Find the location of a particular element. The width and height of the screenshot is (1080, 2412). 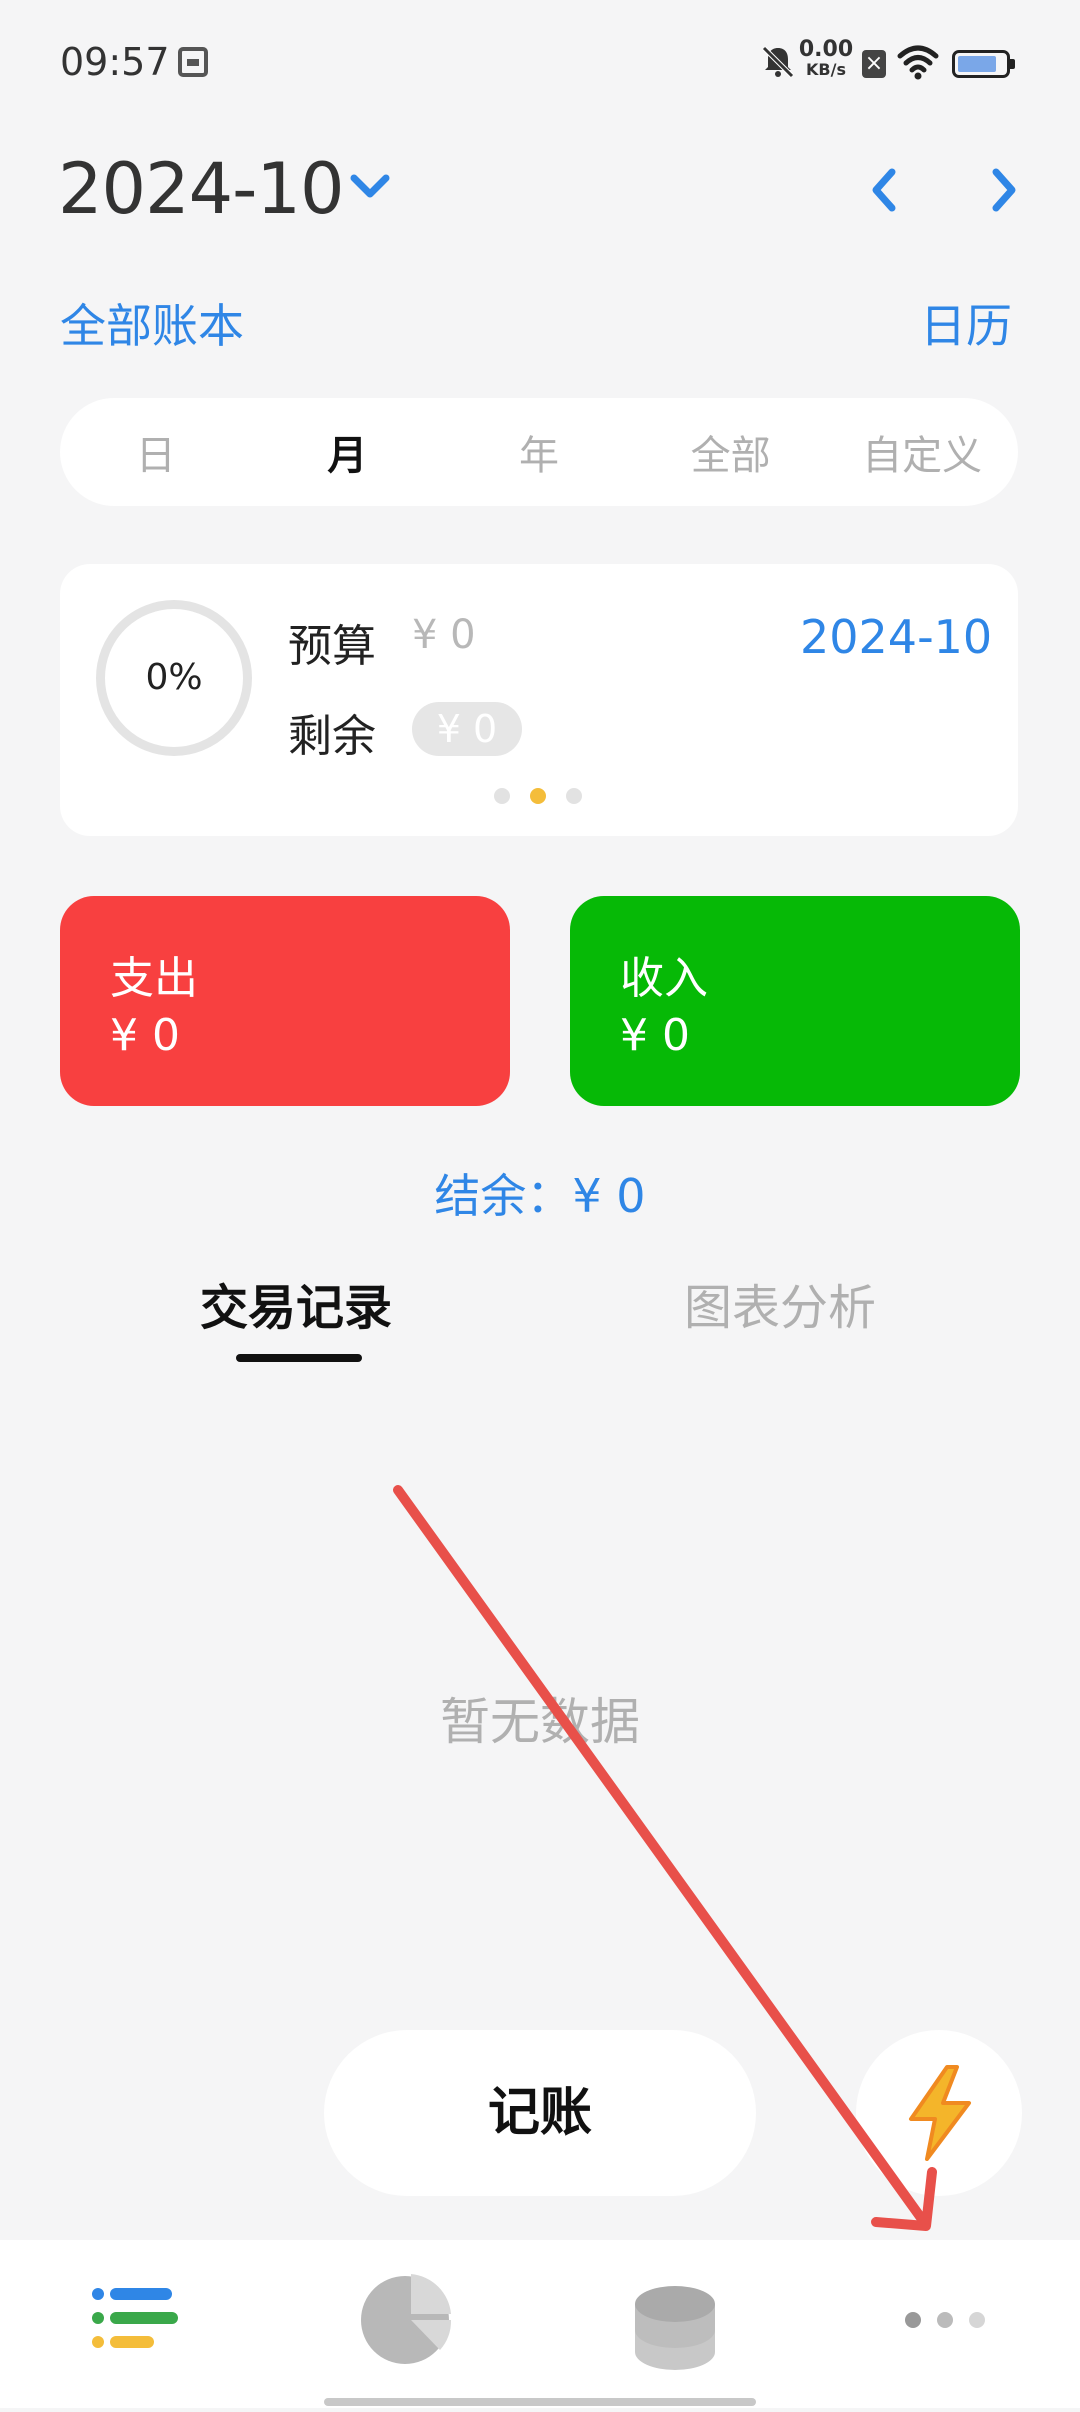

nav-list is located at coordinates (135, 2324).